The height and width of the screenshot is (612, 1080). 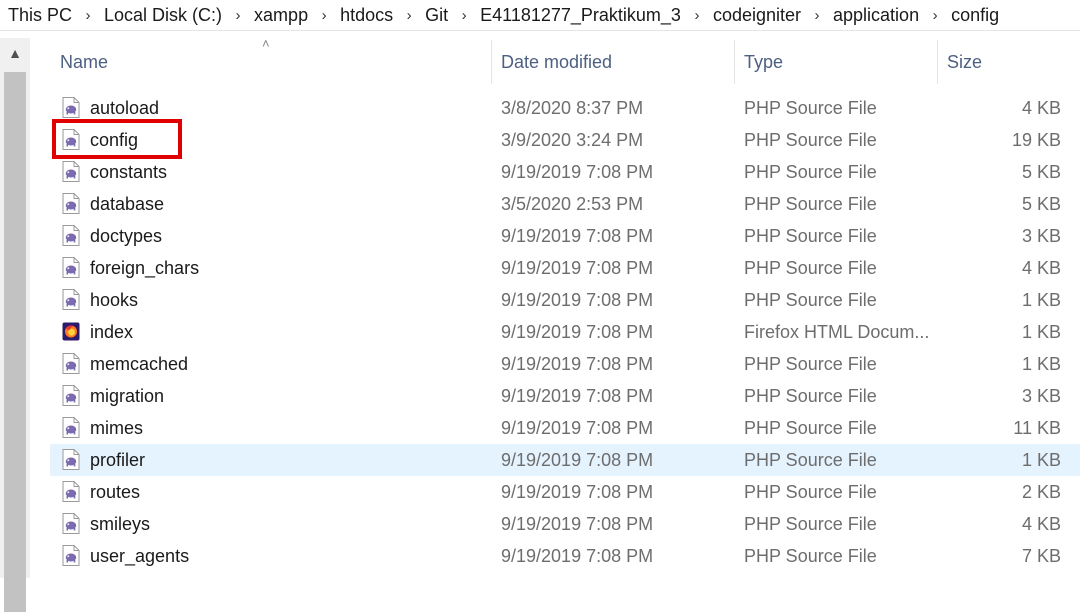 I want to click on breadcrumb-item: xampp, so click(x=281, y=15).